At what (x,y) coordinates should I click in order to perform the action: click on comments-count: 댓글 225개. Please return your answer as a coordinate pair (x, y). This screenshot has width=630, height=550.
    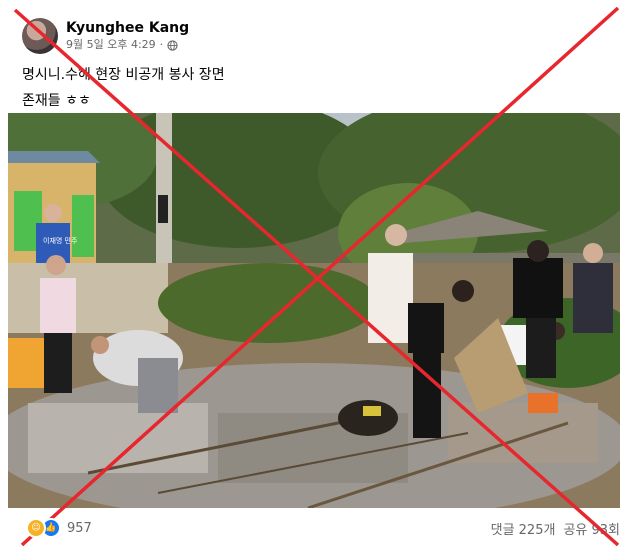
    Looking at the image, I should click on (523, 528).